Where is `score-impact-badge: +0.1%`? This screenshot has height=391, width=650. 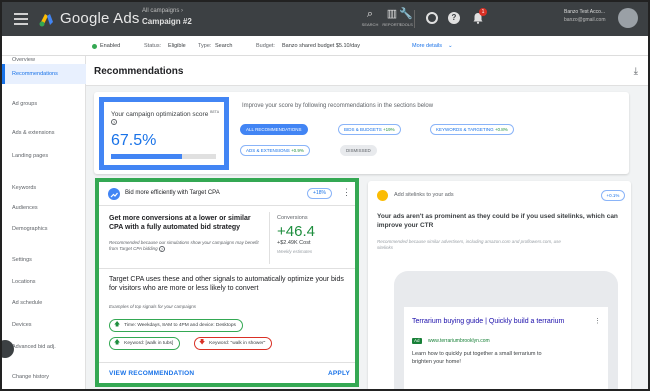 score-impact-badge: +0.1% is located at coordinates (613, 195).